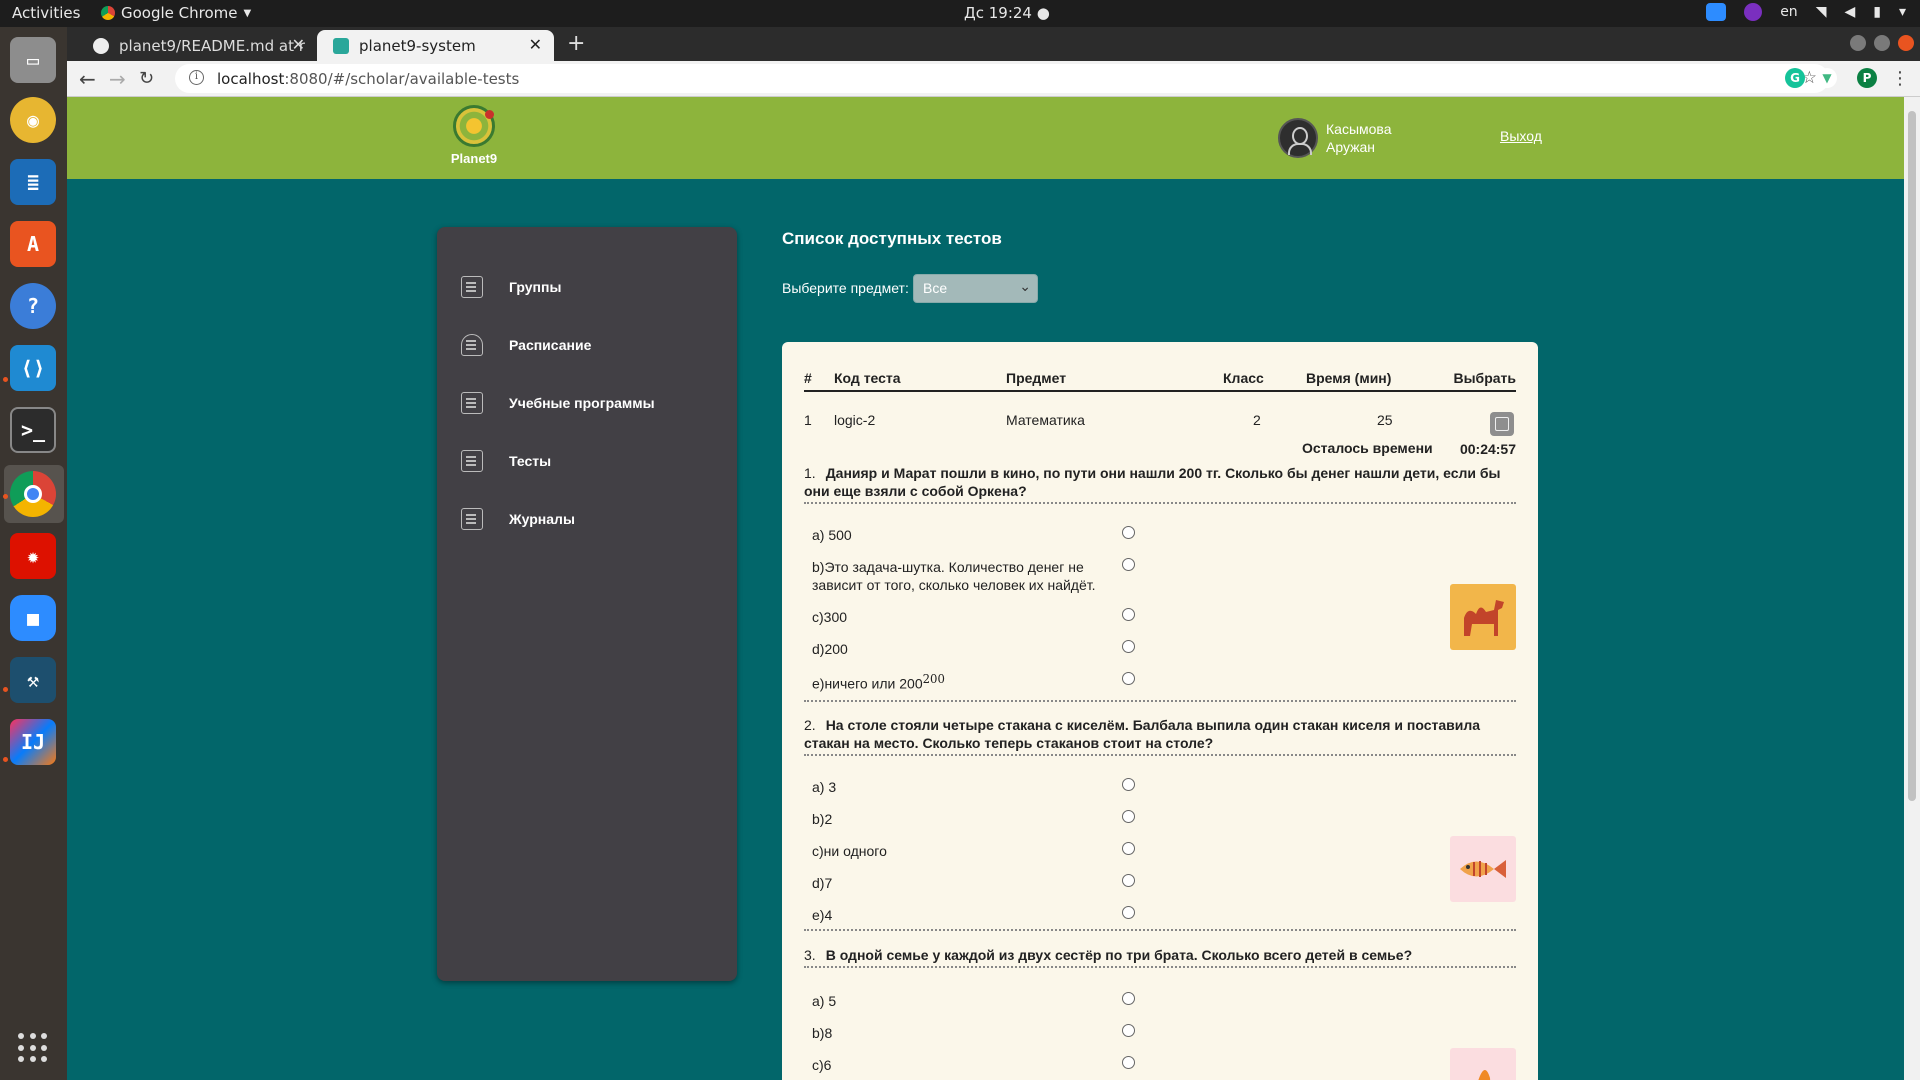  Describe the element at coordinates (435, 45) in the screenshot. I see `tab-planet9-system: planet9-system ✕` at that location.